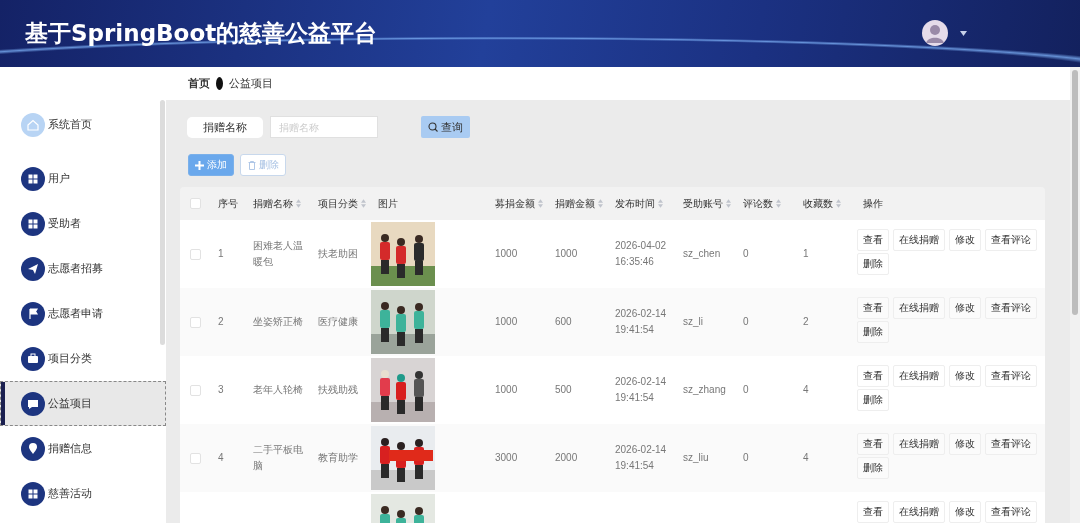 The width and height of the screenshot is (1080, 523). I want to click on table-row: 3 老年人轮椅 扶残助残 1000 500 2026-02-14 19:41:54 sz_zhang 0 4 查看 在线捐赠 修改 查看评论 删除, so click(612, 390).